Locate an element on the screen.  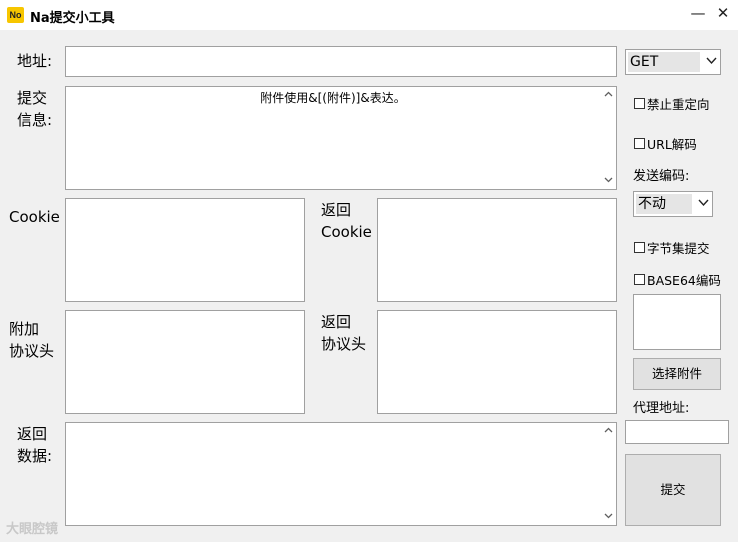
submit-info-textarea: 附件使用&[(附件)]&表达。 is located at coordinates (341, 138).